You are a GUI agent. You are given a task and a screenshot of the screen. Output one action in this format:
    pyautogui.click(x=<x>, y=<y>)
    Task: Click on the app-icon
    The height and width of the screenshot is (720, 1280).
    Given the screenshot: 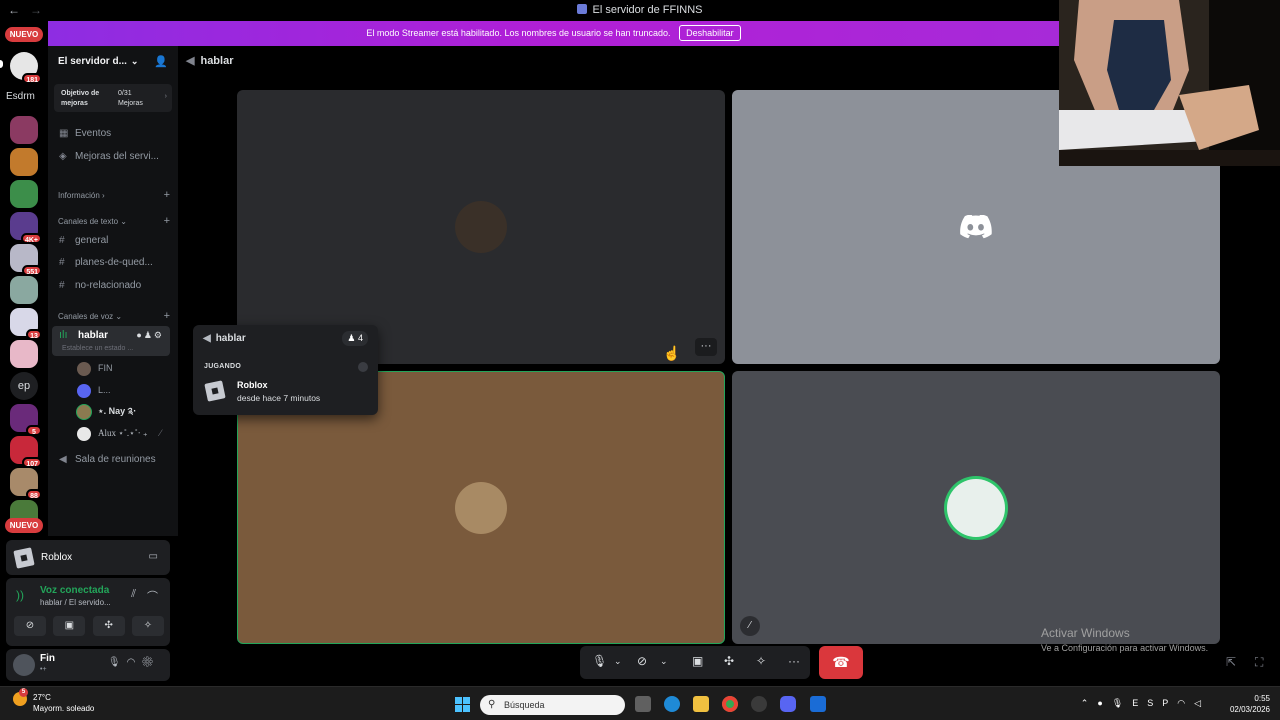 What is the action you would take?
    pyautogui.click(x=759, y=704)
    